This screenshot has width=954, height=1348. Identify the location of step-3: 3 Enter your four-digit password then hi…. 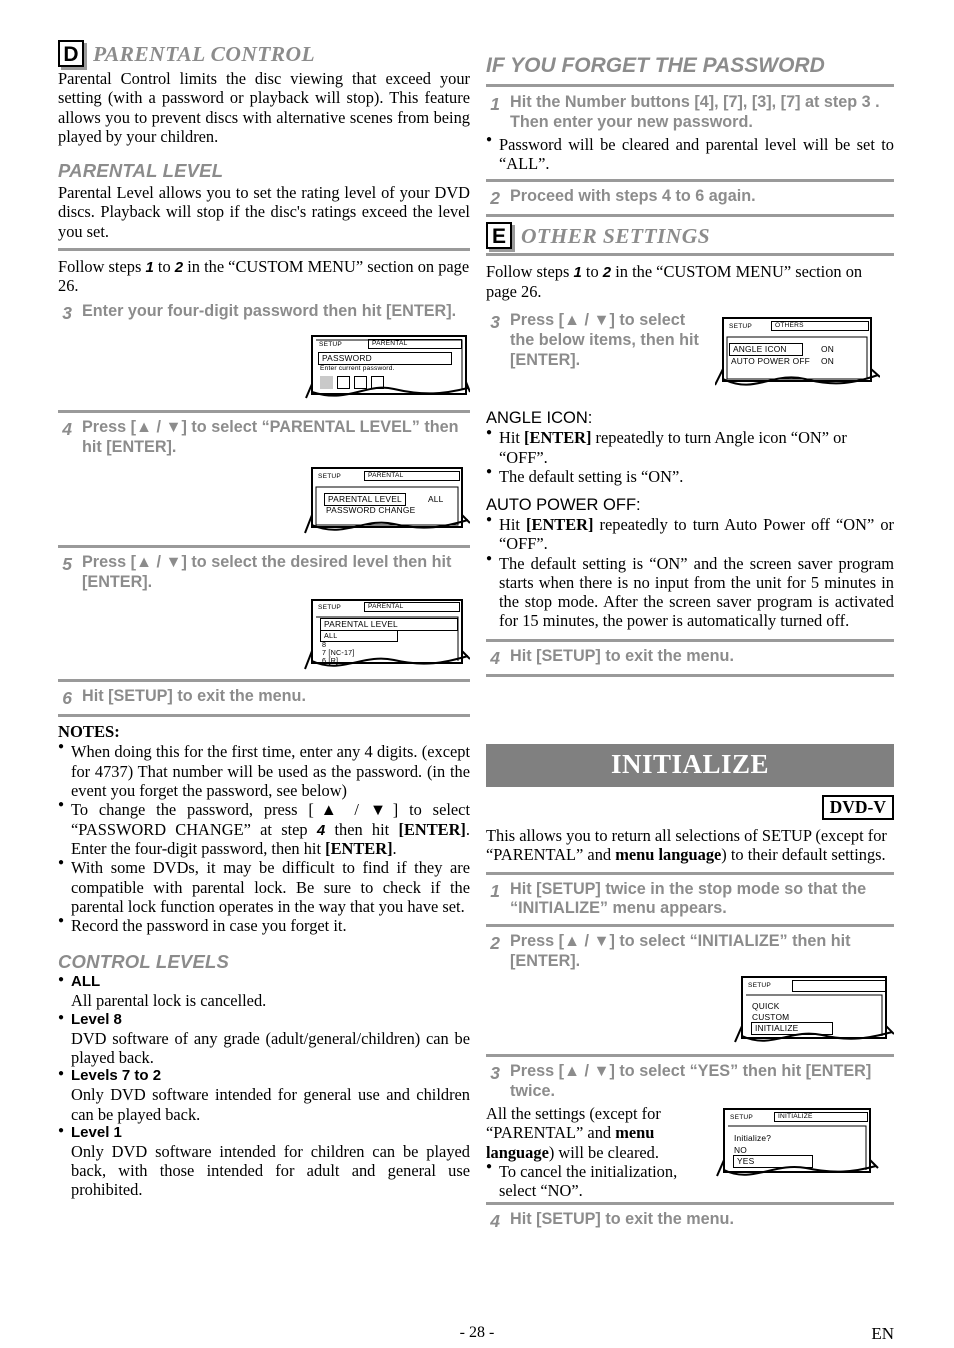
(264, 313).